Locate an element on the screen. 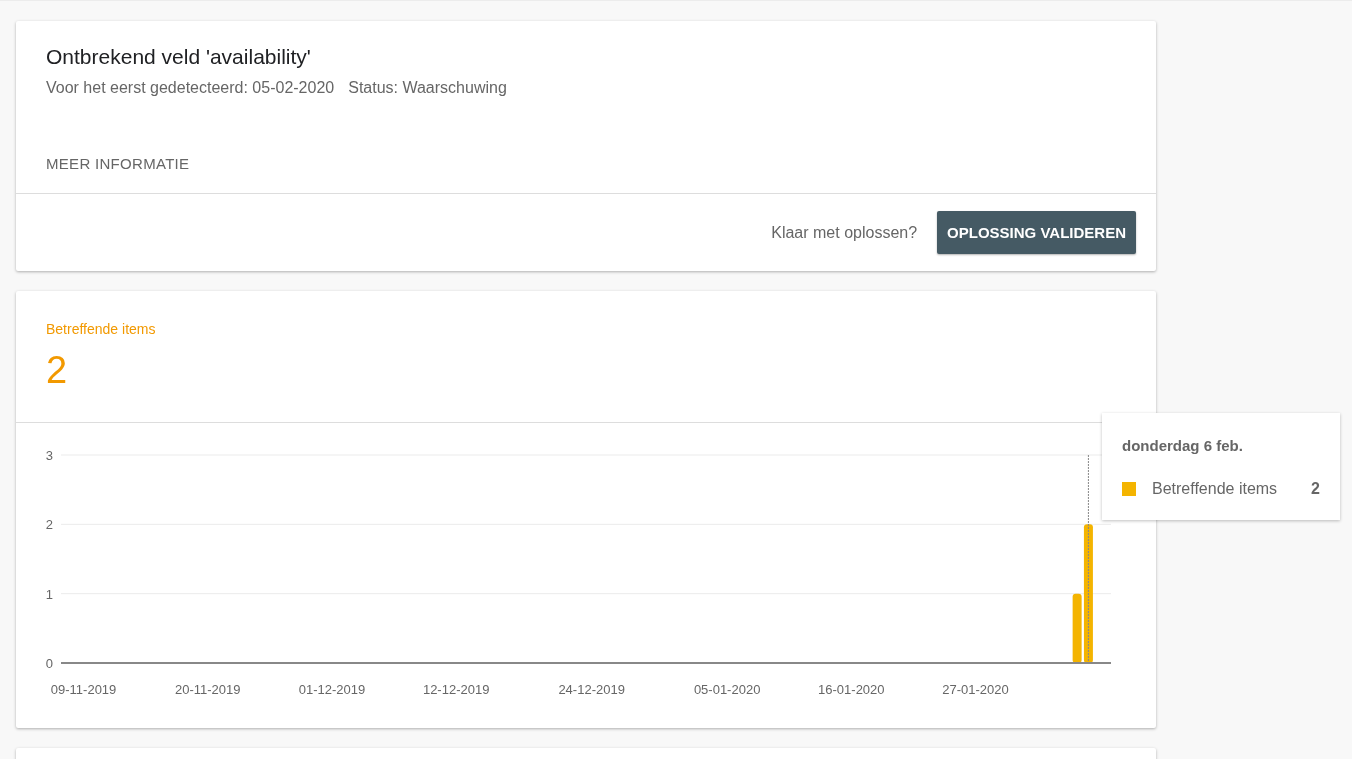 This screenshot has width=1352, height=759. x-tick-label: 27-01-2020 is located at coordinates (975, 689).